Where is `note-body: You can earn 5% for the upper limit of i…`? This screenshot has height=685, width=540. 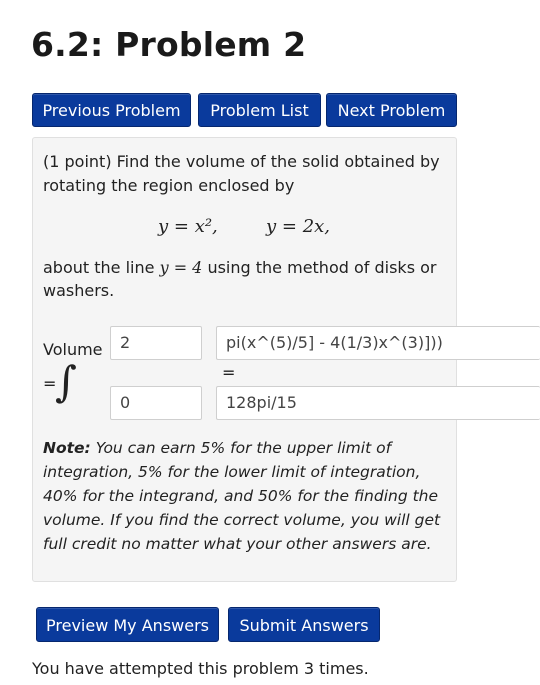 note-body: You can earn 5% for the upper limit of i… is located at coordinates (242, 496).